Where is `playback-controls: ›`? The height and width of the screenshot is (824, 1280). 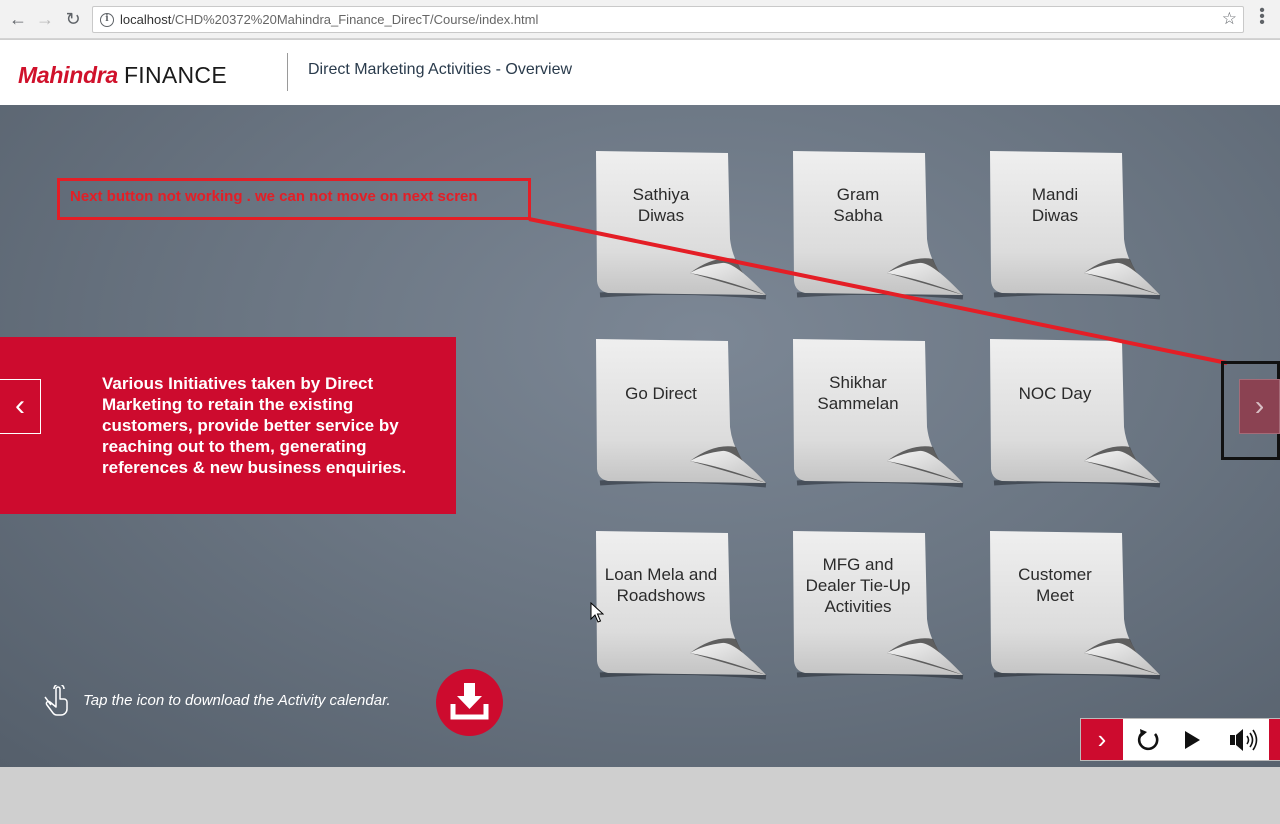
playback-controls: › is located at coordinates (1180, 739).